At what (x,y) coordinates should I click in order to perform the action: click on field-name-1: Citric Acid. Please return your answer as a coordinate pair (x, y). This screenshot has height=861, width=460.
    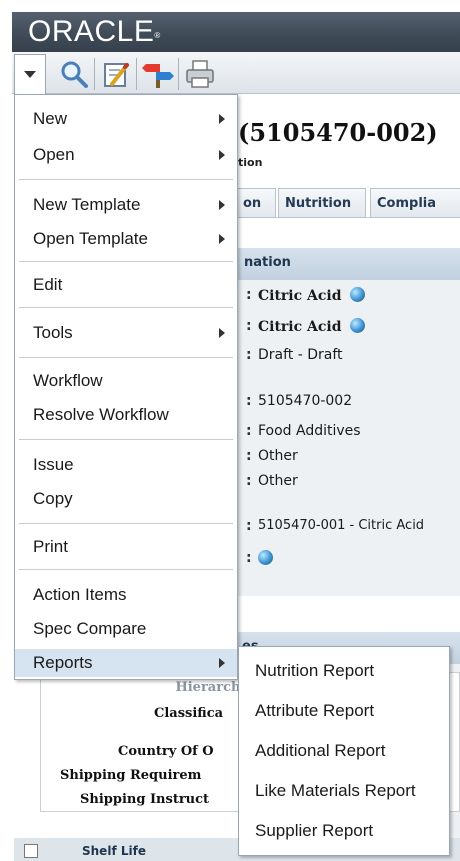
    Looking at the image, I should click on (311, 295).